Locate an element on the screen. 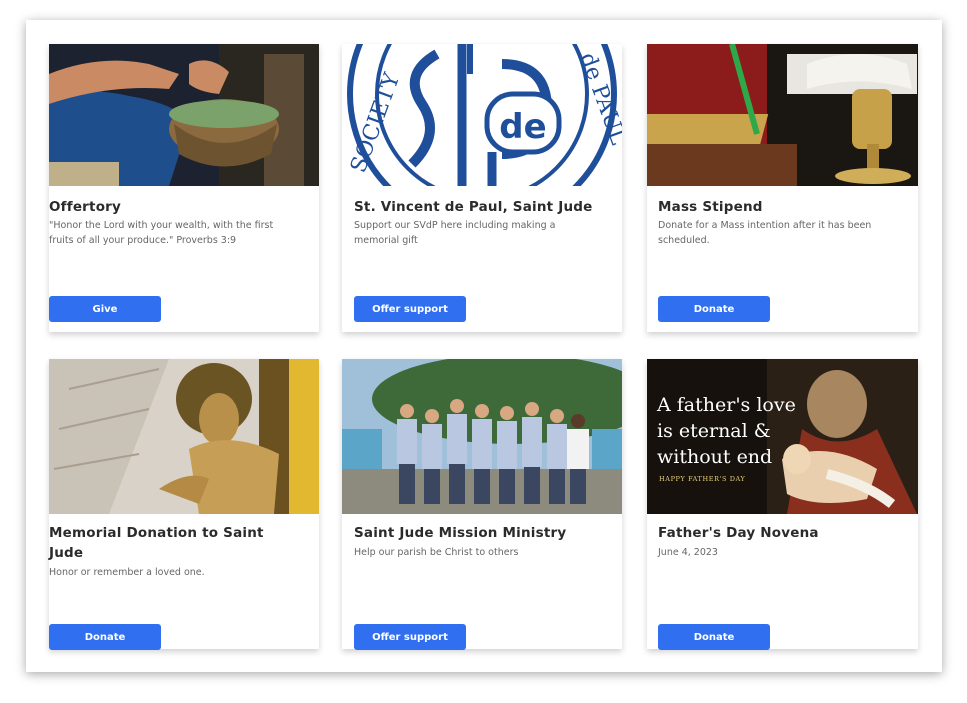 This screenshot has width=967, height=703. card-description: June 4, 2023 is located at coordinates (688, 552).